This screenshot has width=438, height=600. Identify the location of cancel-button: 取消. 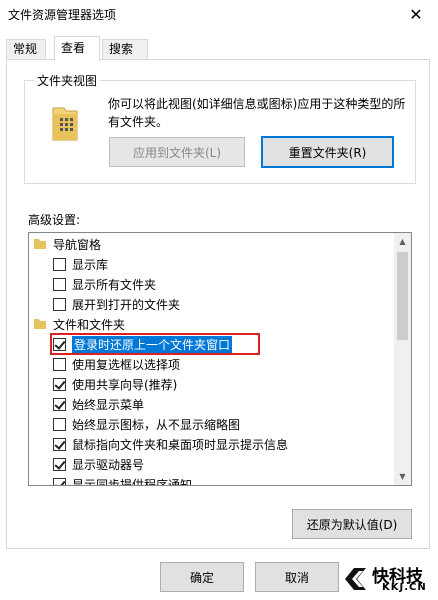
(297, 577).